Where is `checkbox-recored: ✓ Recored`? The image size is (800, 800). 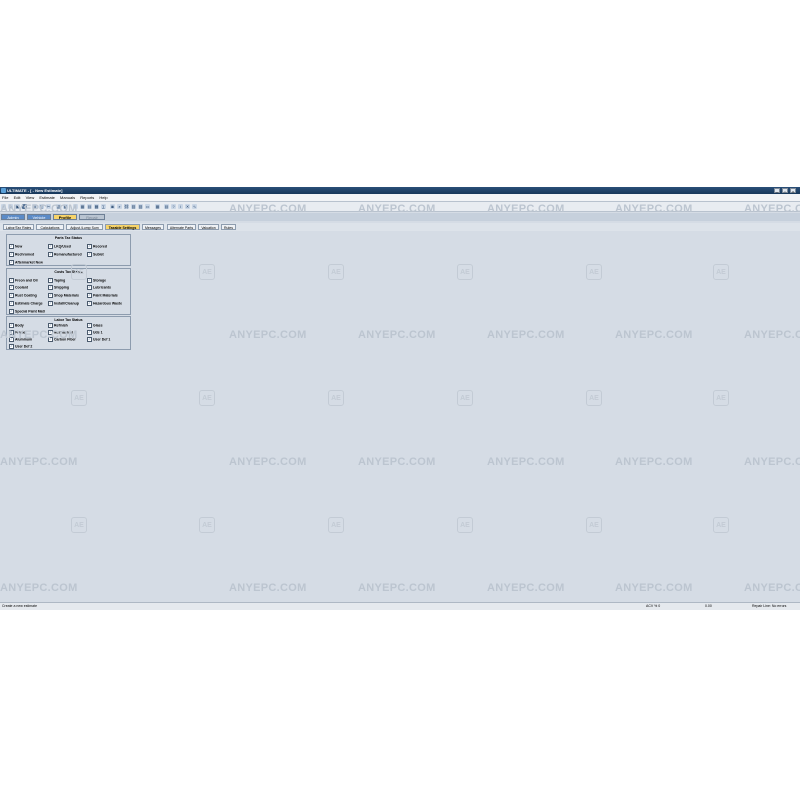
checkbox-recored: ✓ Recored is located at coordinates (97, 246).